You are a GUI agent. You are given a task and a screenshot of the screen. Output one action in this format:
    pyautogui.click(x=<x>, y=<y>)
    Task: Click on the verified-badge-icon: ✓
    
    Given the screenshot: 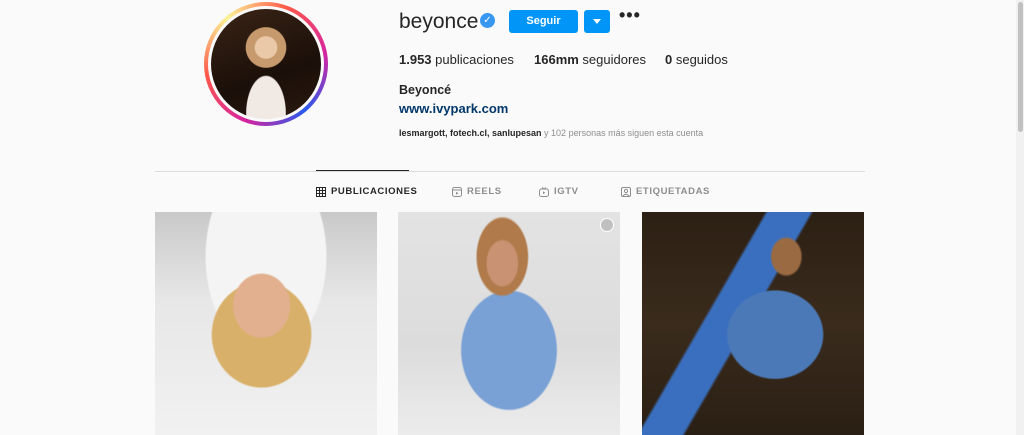 What is the action you would take?
    pyautogui.click(x=487, y=20)
    